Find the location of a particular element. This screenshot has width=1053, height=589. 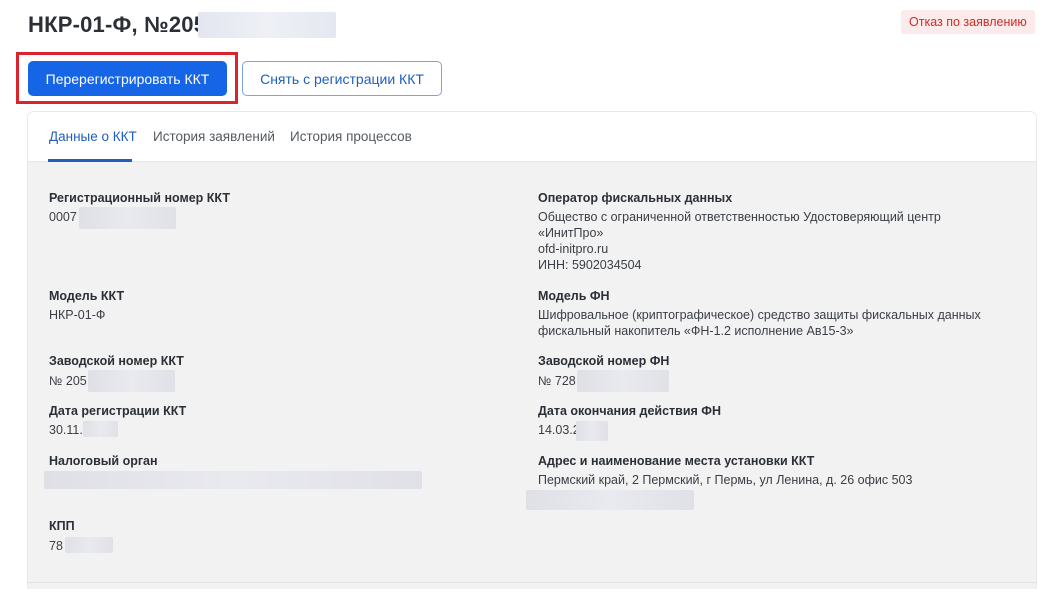

ofd-label: Оператор фискальных данных is located at coordinates (635, 198).